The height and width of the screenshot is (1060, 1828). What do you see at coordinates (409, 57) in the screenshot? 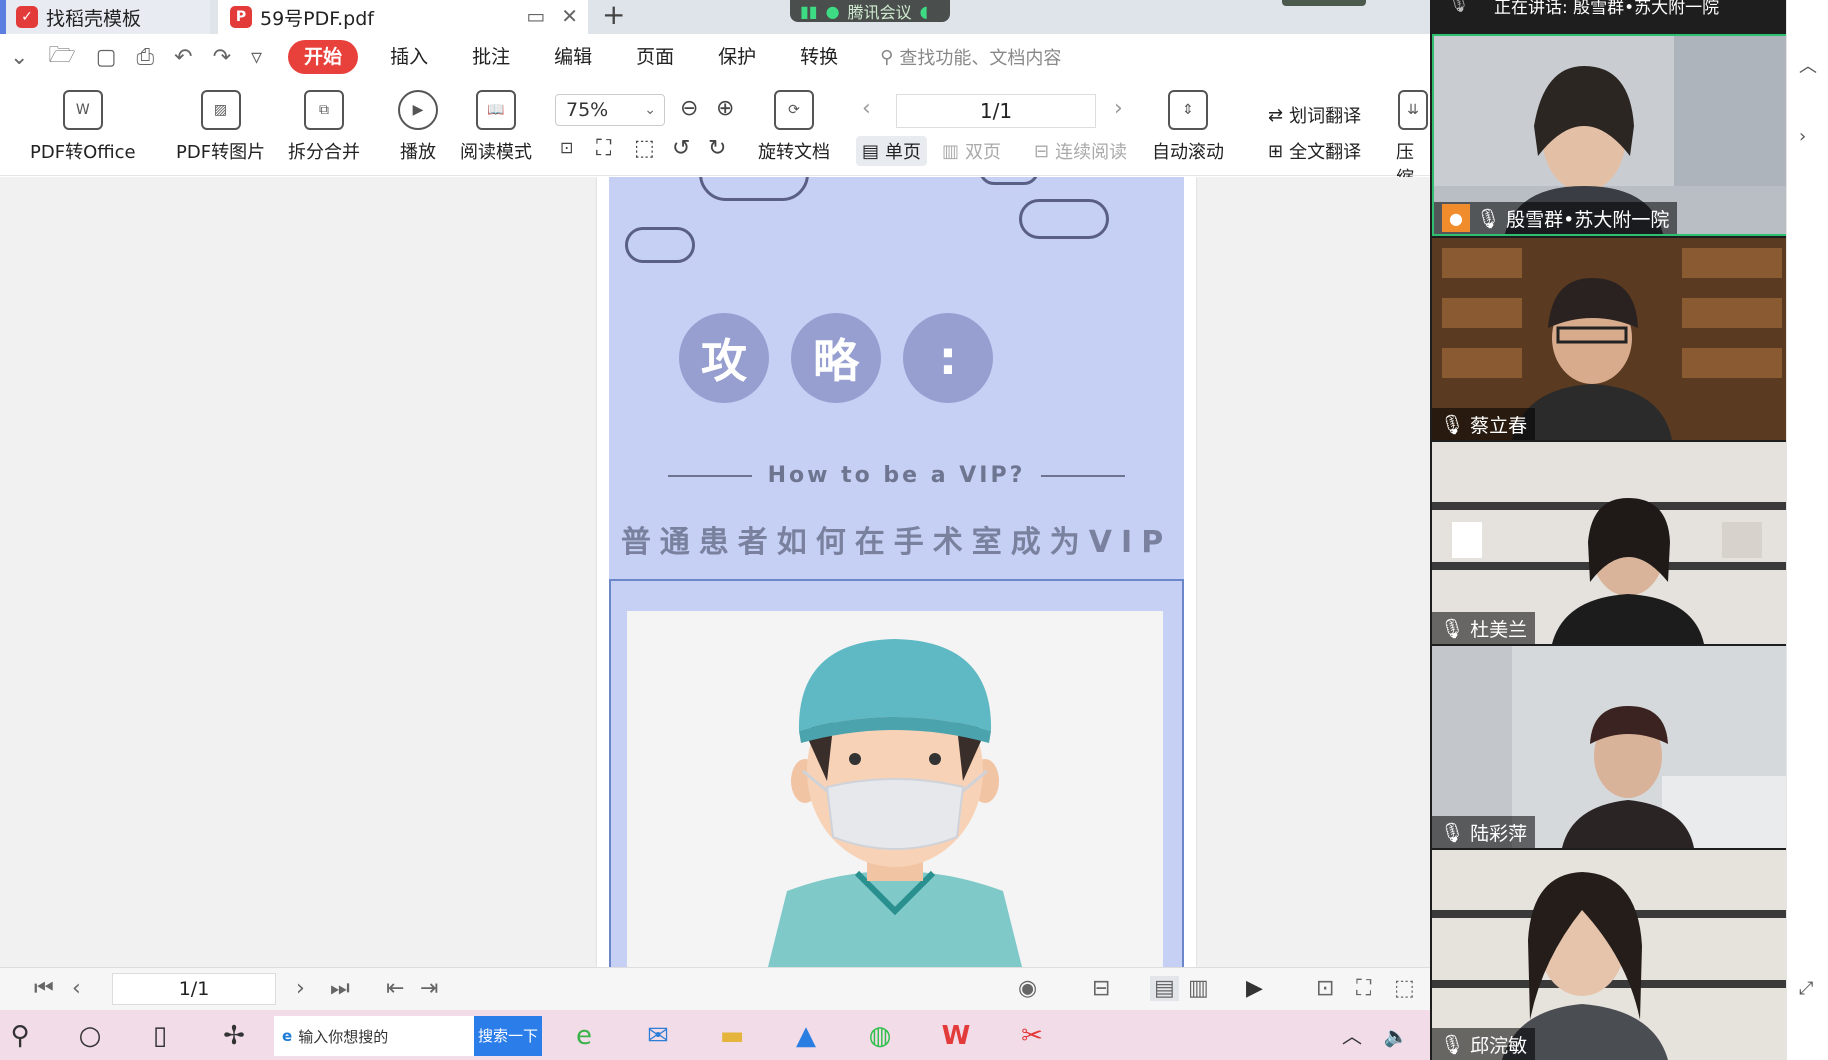
I see `menu-insert: 插入` at bounding box center [409, 57].